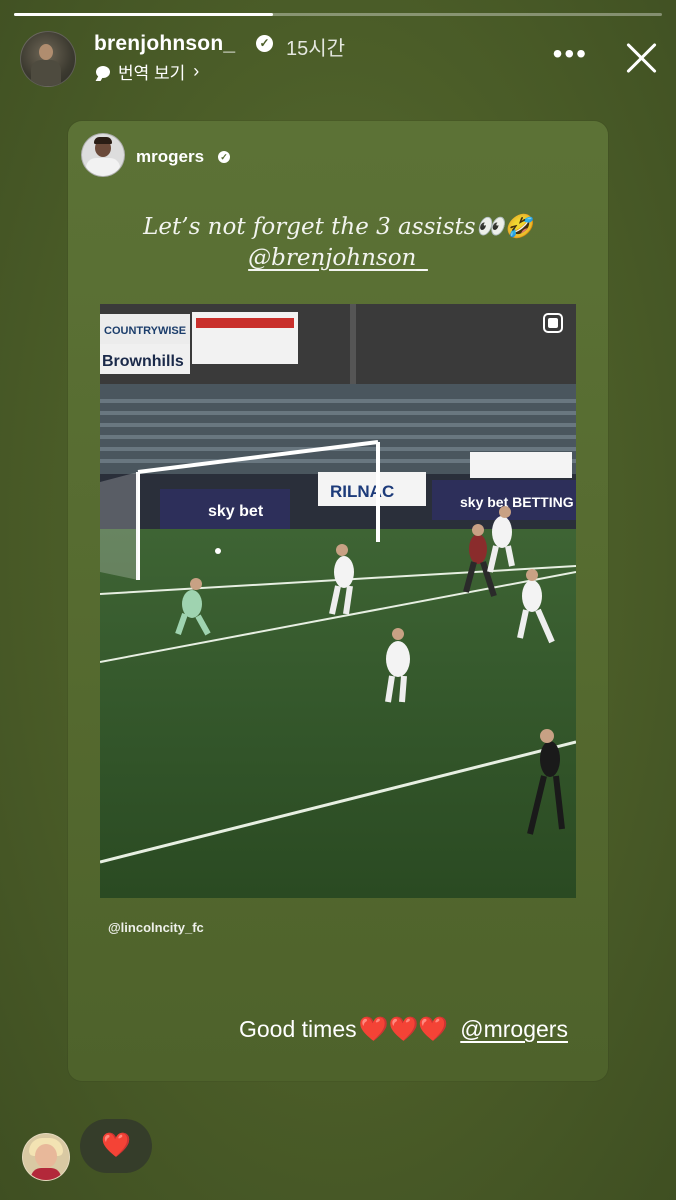 The width and height of the screenshot is (676, 1200). What do you see at coordinates (642, 58) in the screenshot?
I see `close-icon` at bounding box center [642, 58].